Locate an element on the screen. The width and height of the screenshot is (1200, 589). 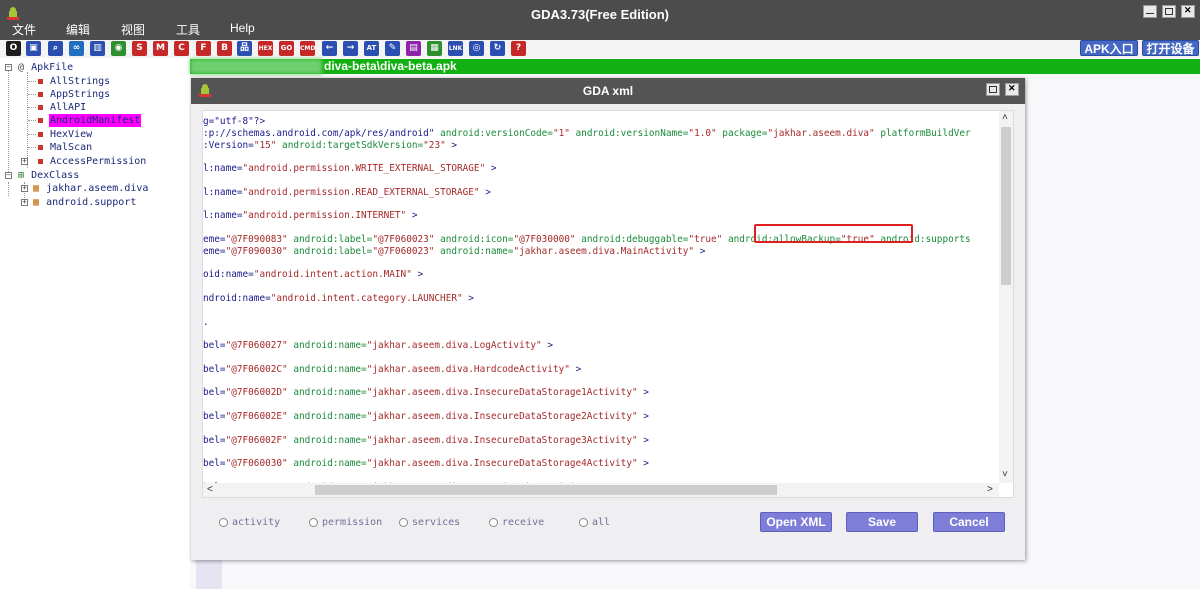
xml-line: g="utf-8"?> is located at coordinates (234, 121).